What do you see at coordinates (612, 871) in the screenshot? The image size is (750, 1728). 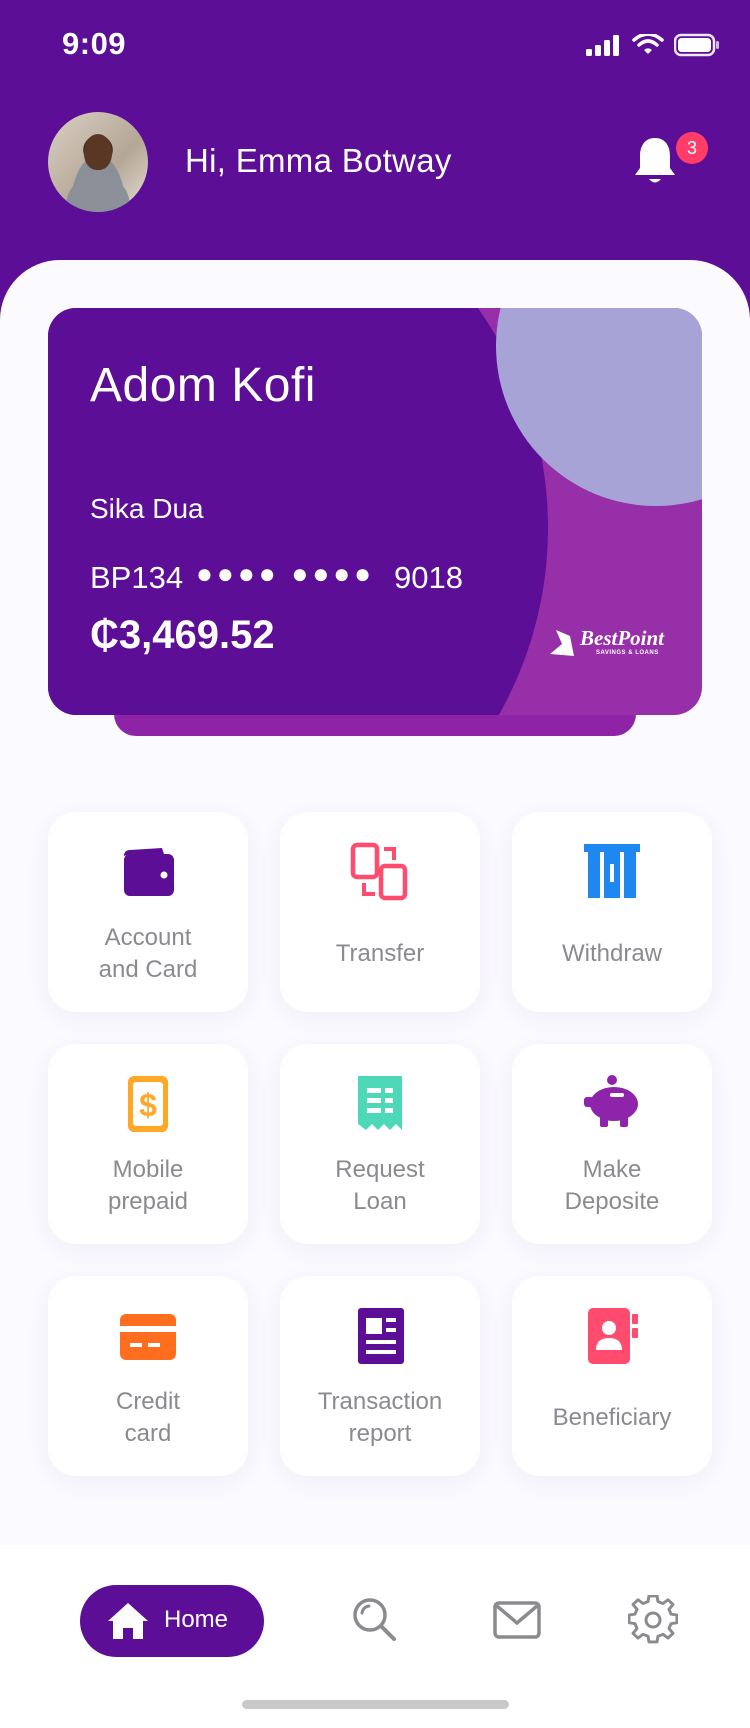 I see `atm-icon` at bounding box center [612, 871].